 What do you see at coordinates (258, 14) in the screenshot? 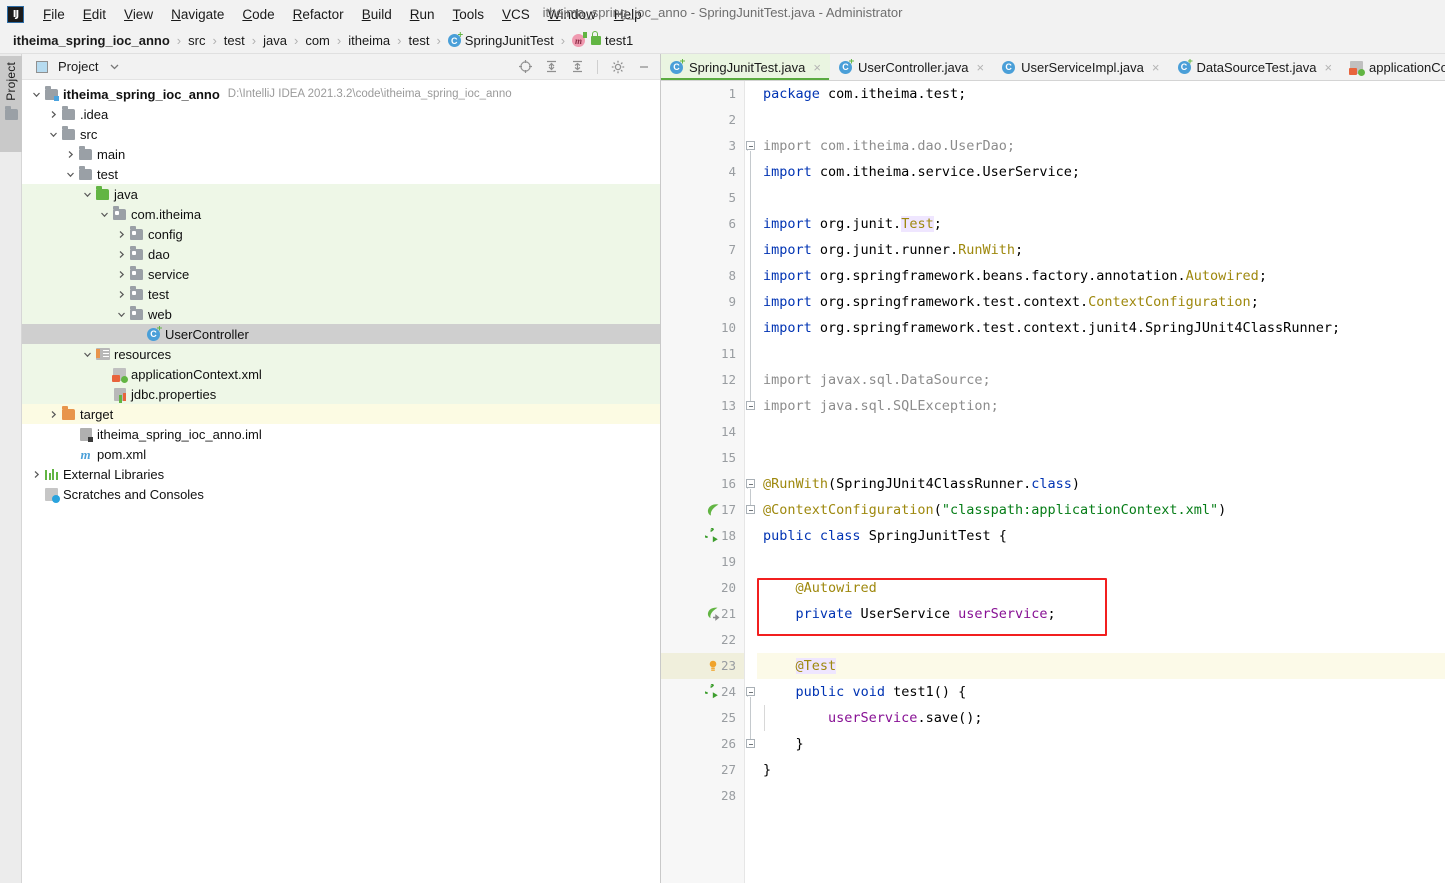
I see `menu-item-code: Code` at bounding box center [258, 14].